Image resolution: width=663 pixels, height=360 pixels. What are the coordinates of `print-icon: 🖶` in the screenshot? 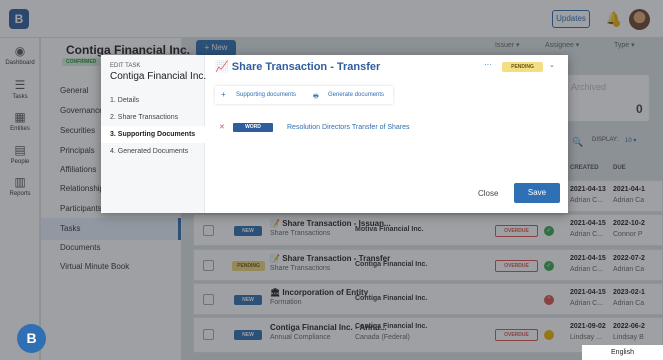 It's located at (316, 97).